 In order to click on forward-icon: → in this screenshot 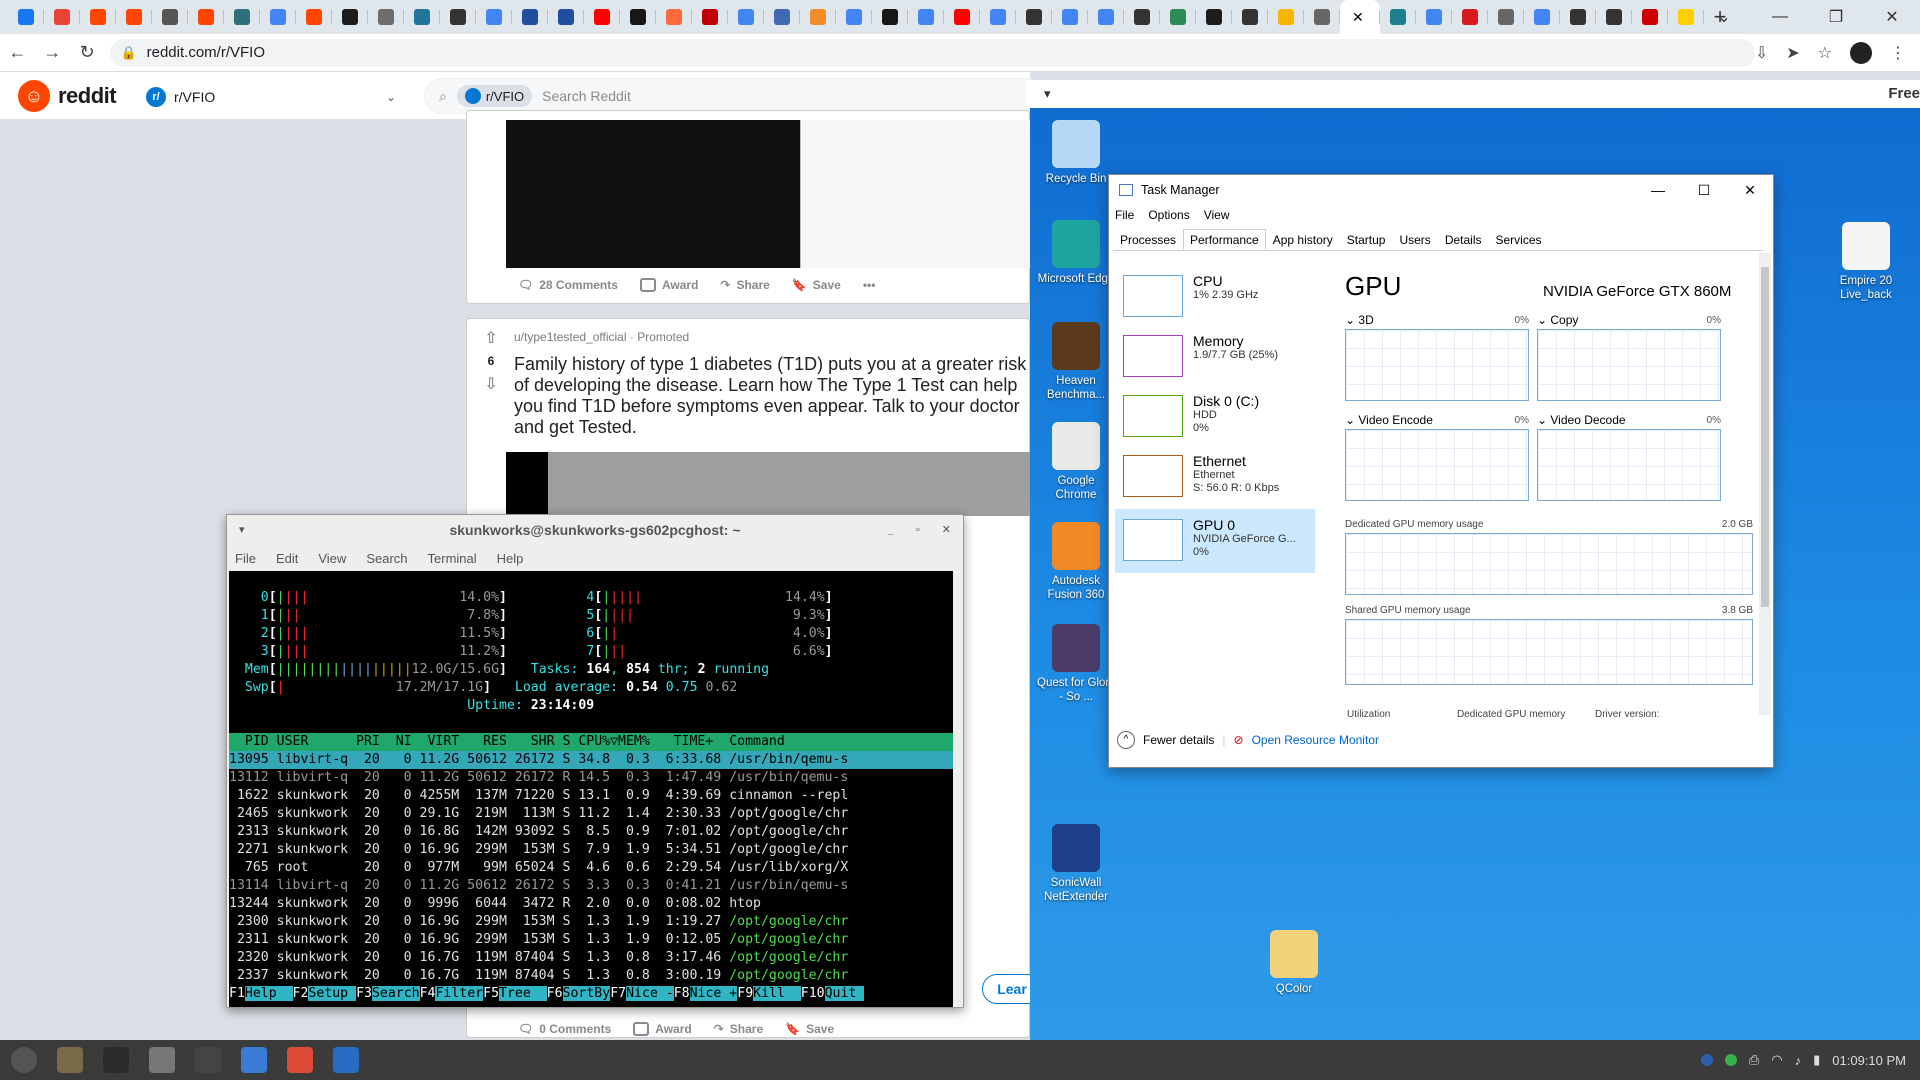, I will do `click(52, 52)`.